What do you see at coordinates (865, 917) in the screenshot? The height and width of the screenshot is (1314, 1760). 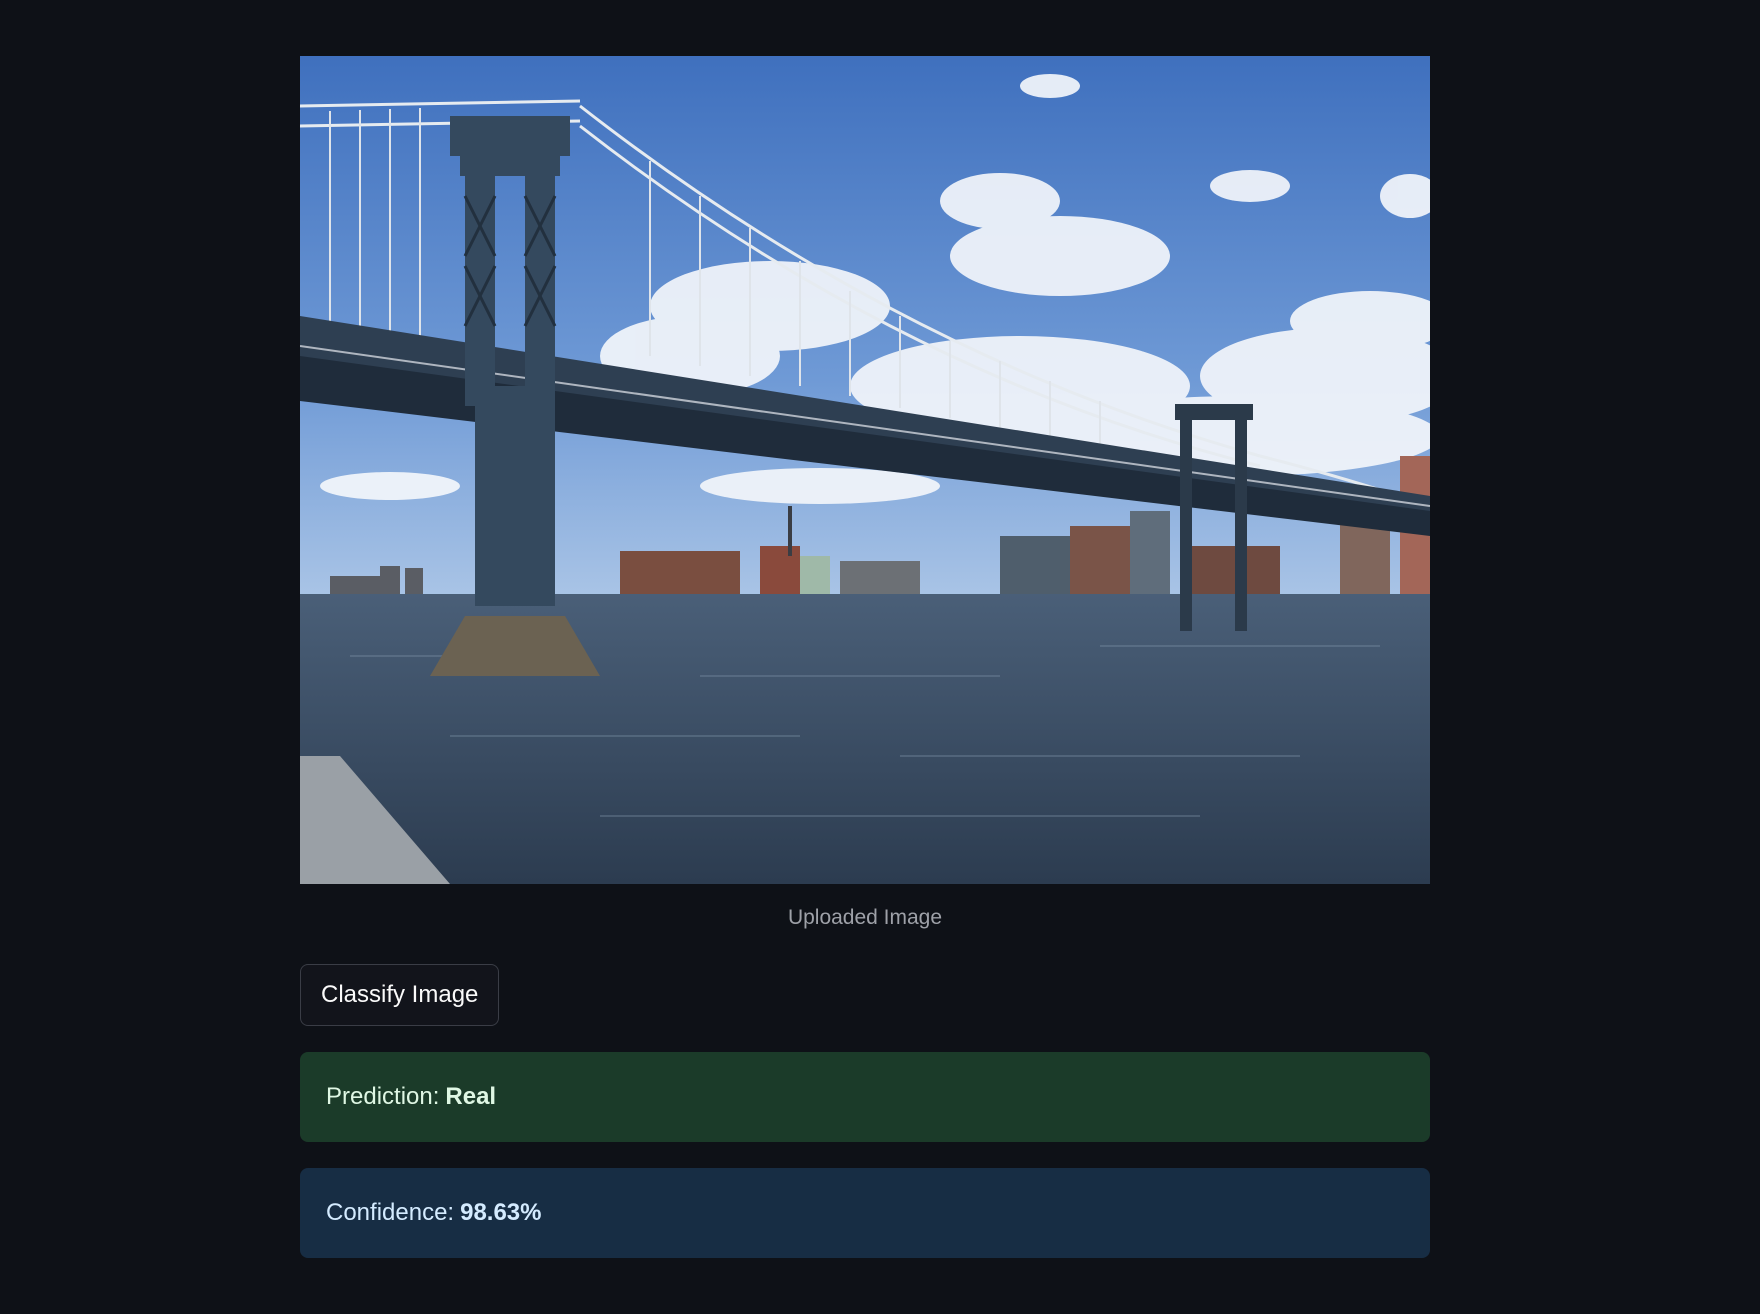 I see `image-caption: Uploaded Image` at bounding box center [865, 917].